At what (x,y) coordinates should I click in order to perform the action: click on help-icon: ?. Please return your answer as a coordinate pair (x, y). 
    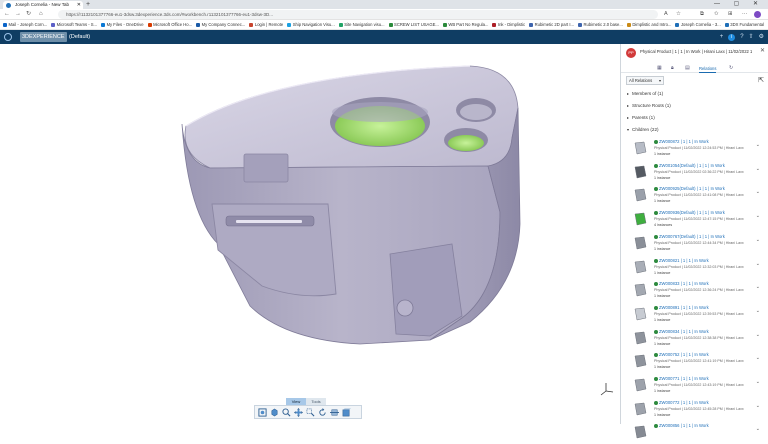
    Looking at the image, I should click on (741, 37).